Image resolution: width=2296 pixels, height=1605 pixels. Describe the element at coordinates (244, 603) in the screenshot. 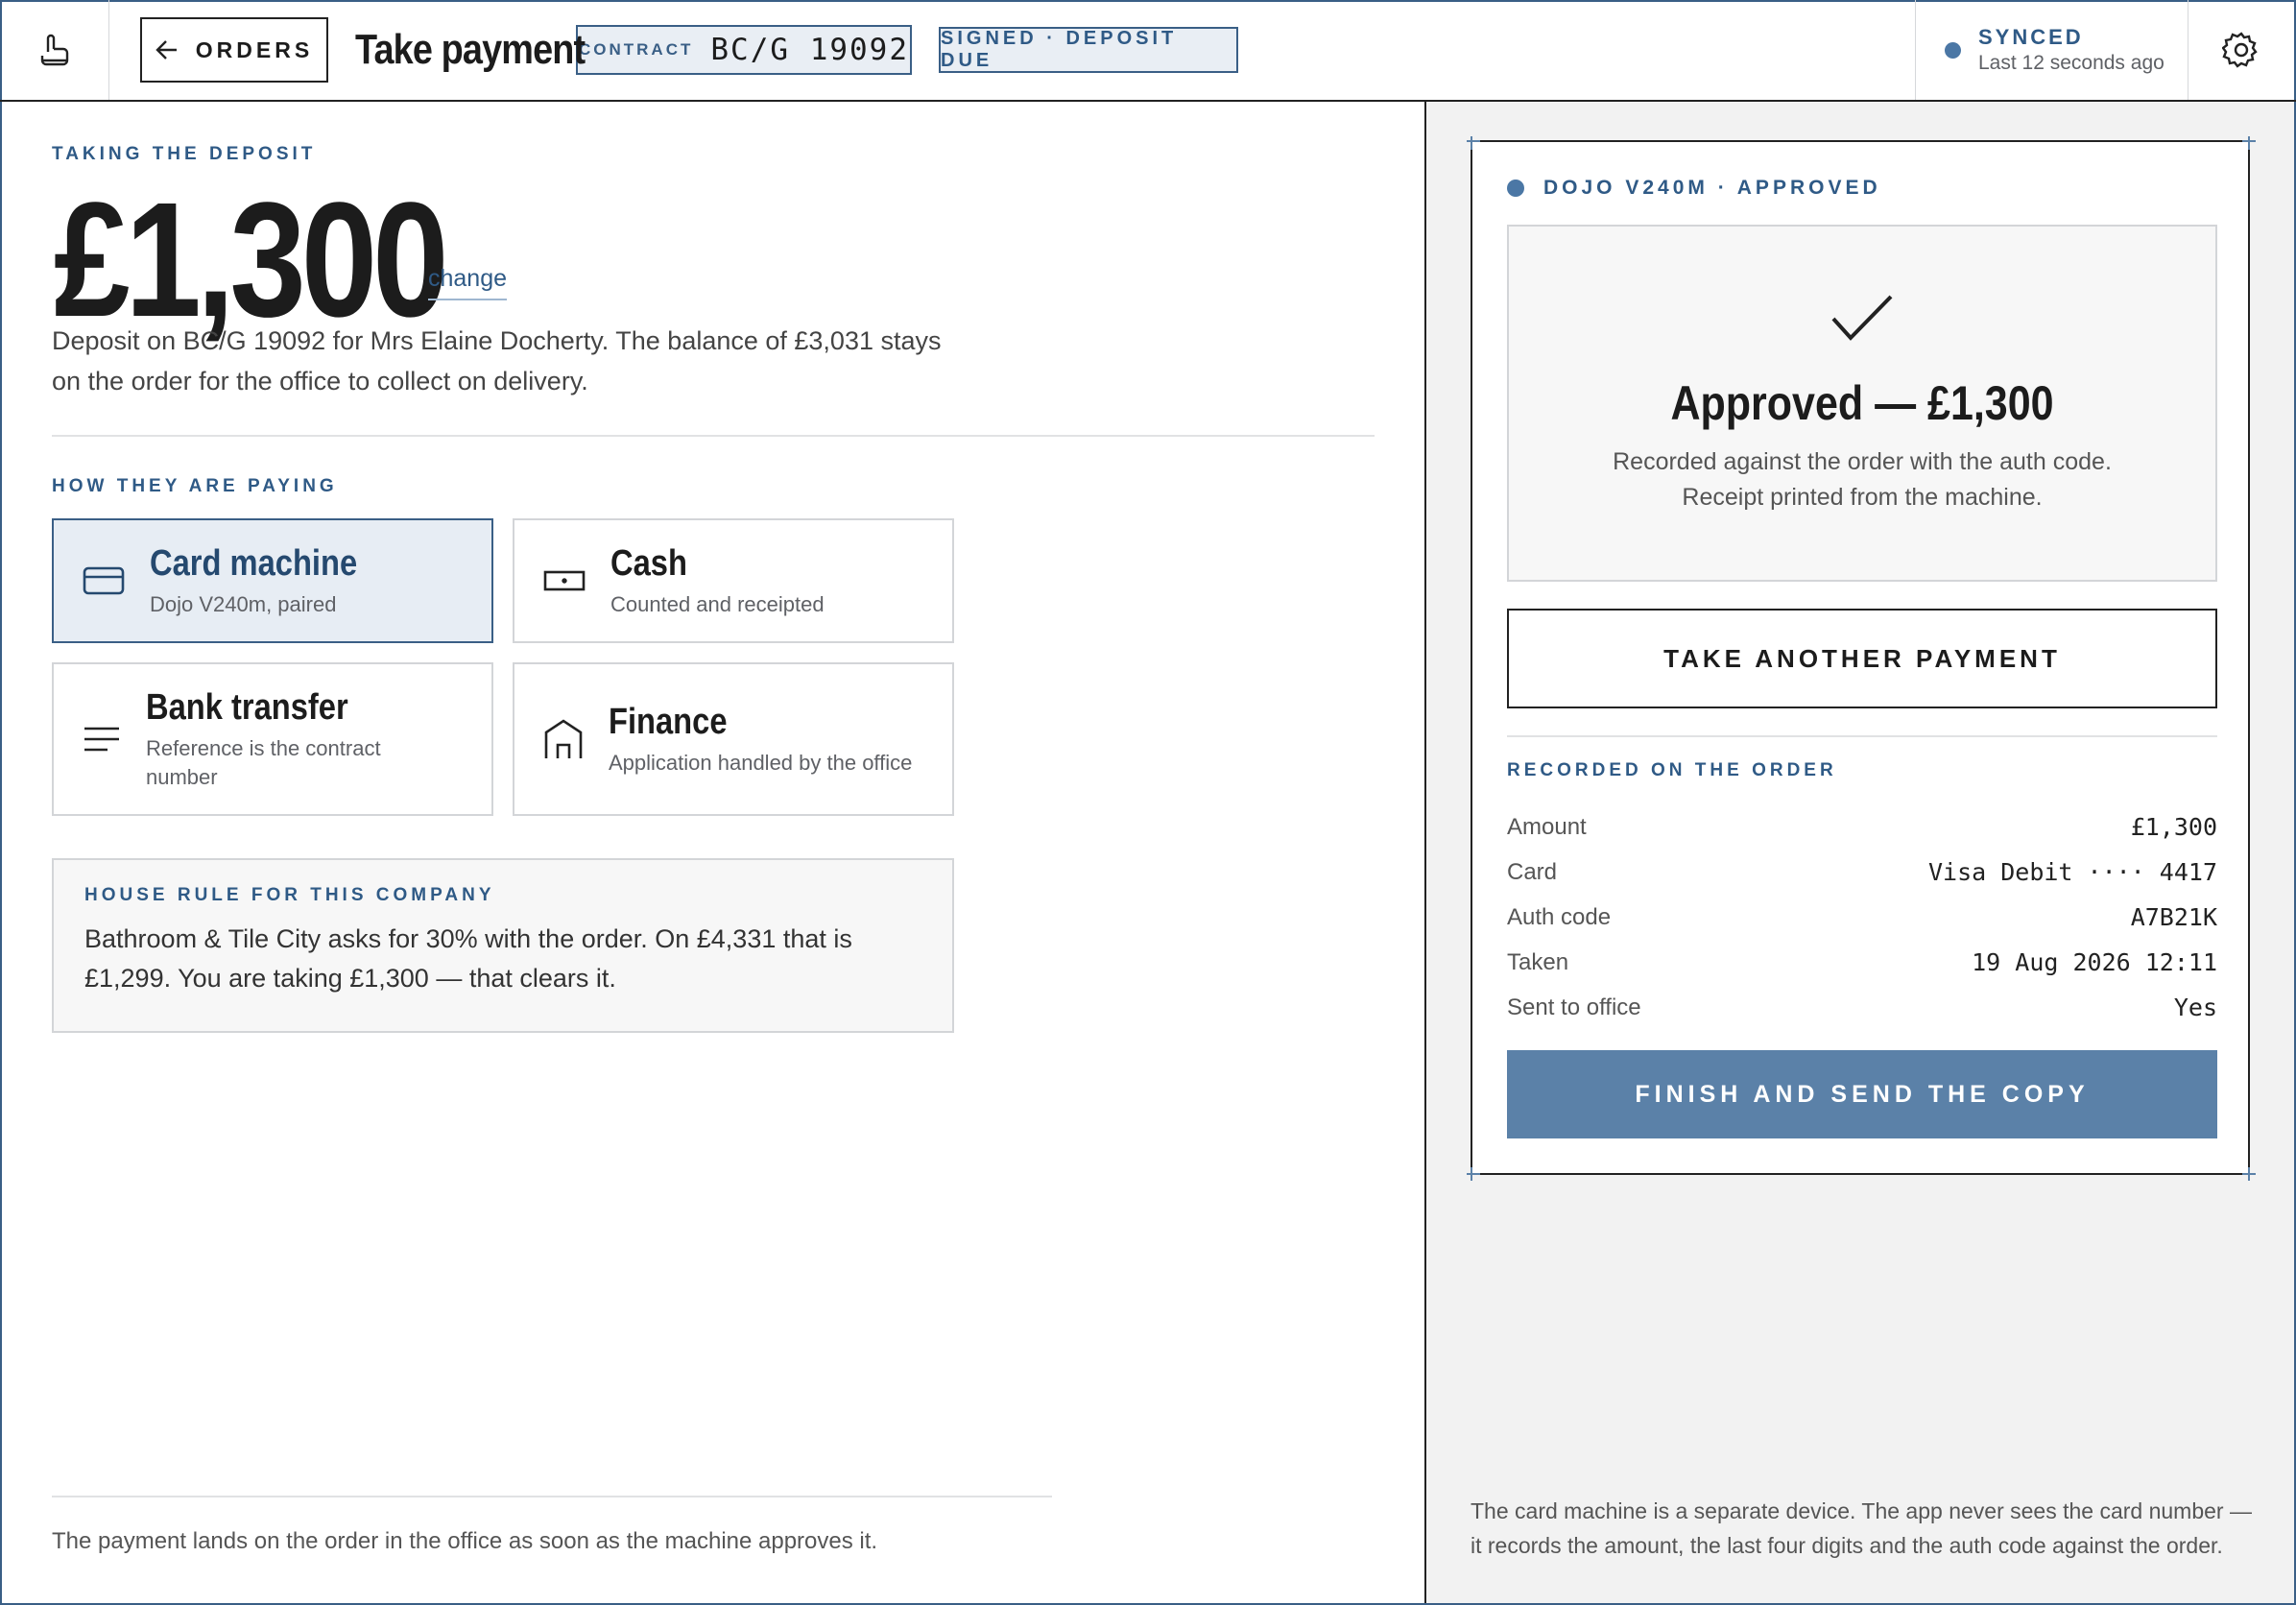

I see `method-sub: Dojo V240m, paired` at that location.